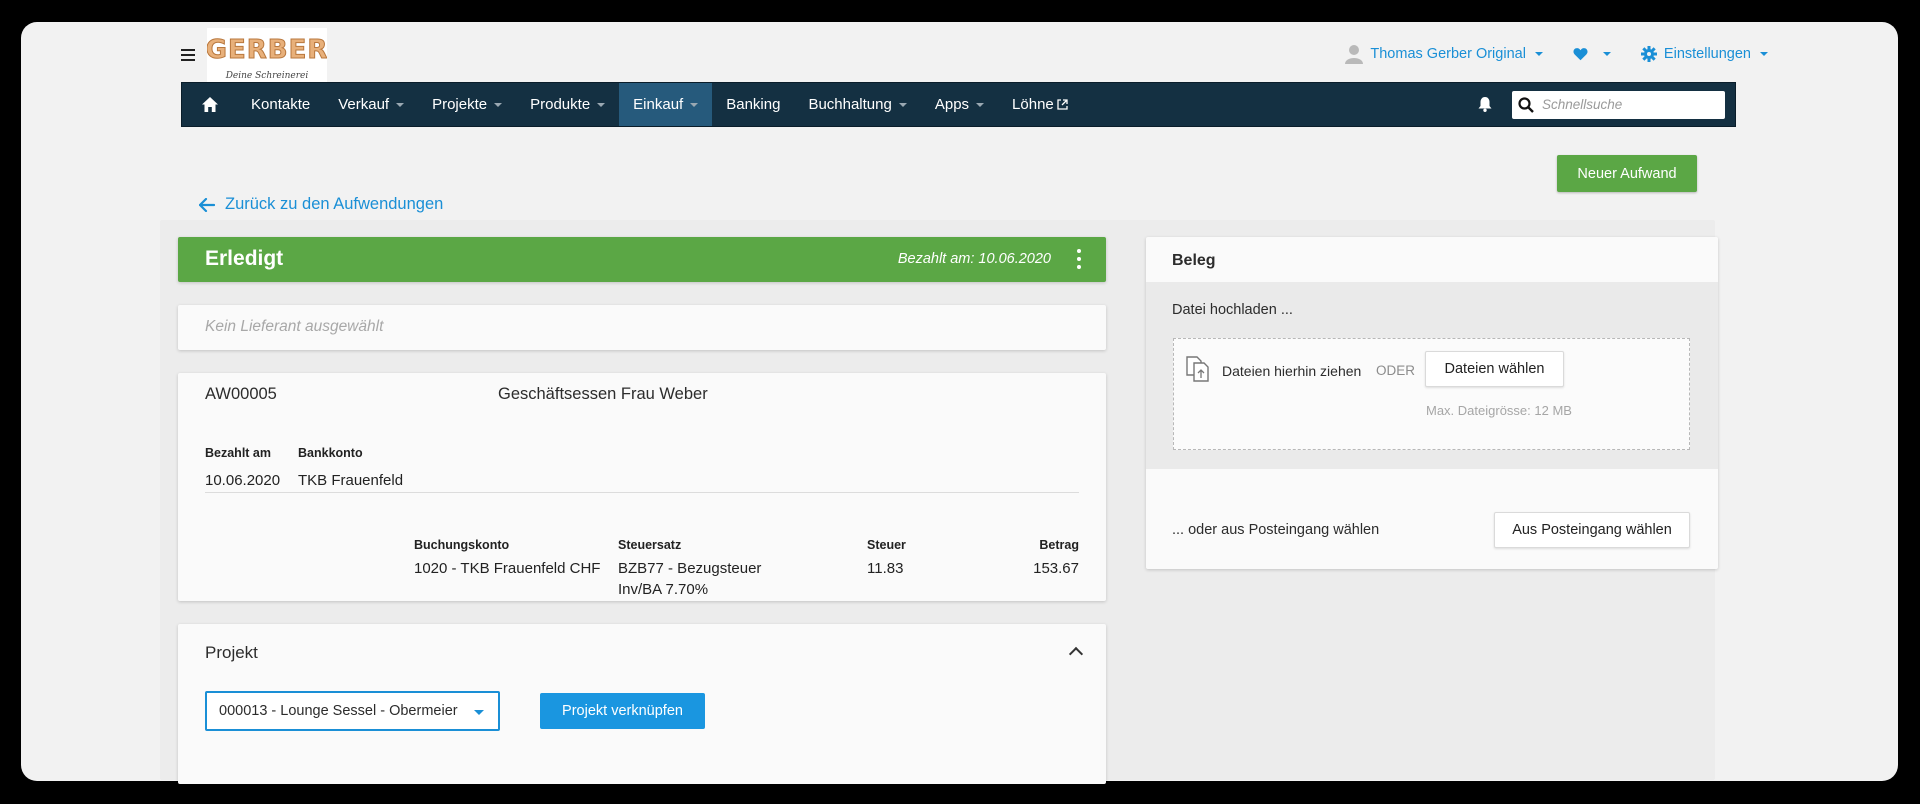  I want to click on logo-text: GERBER, so click(267, 50).